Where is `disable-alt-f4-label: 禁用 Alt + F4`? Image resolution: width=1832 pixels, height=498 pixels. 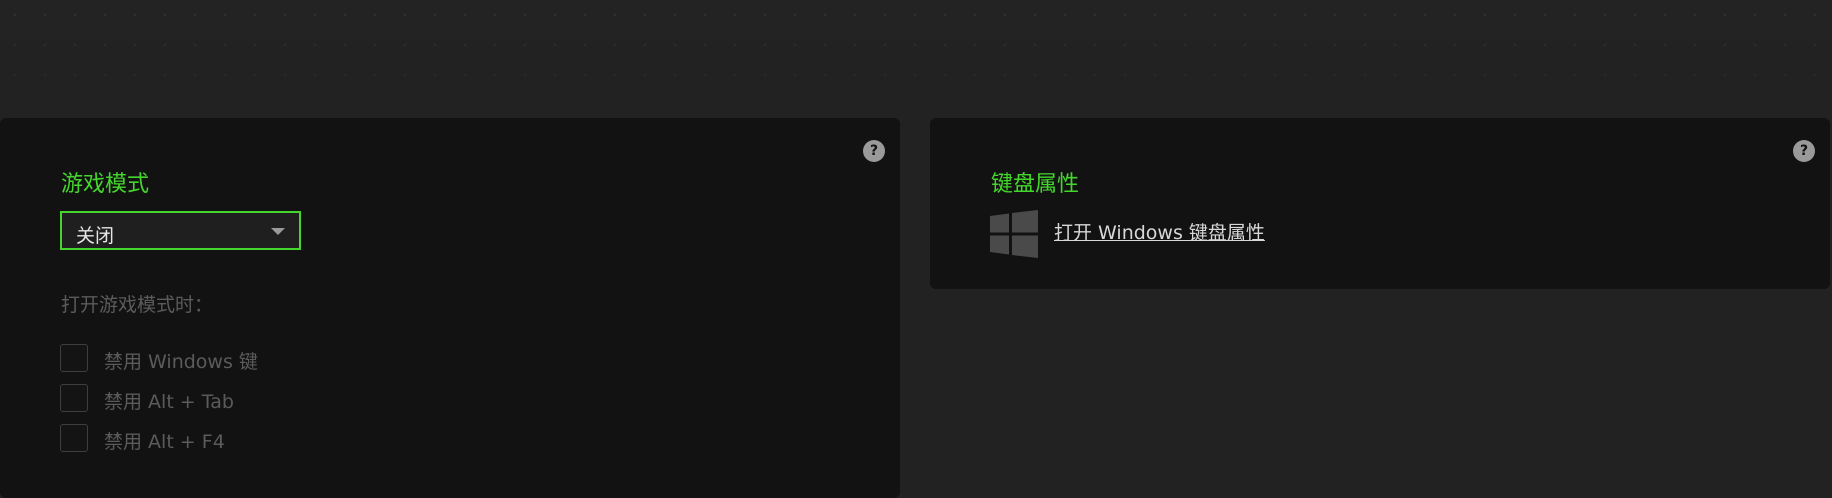 disable-alt-f4-label: 禁用 Alt + F4 is located at coordinates (164, 442).